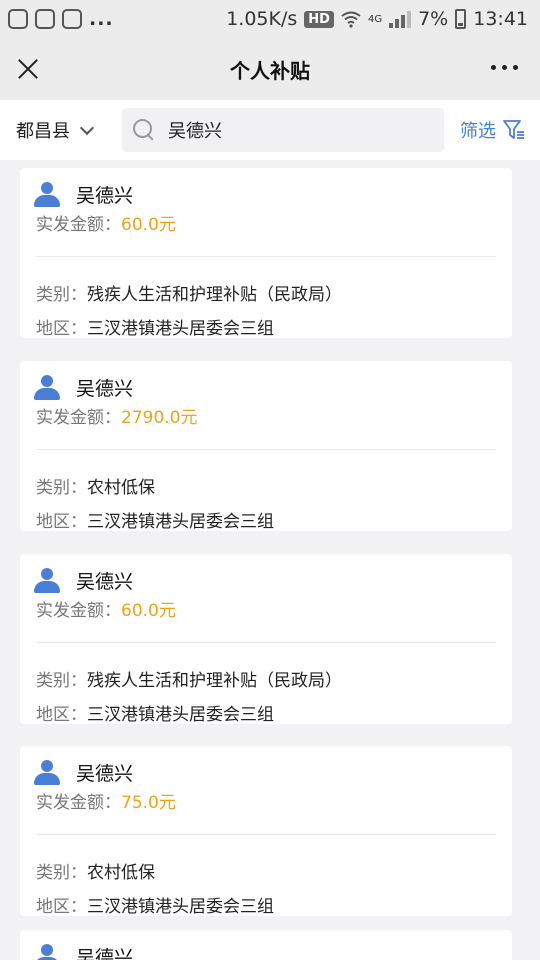  Describe the element at coordinates (159, 418) in the screenshot. I see `amount-value: 2790.0元` at that location.